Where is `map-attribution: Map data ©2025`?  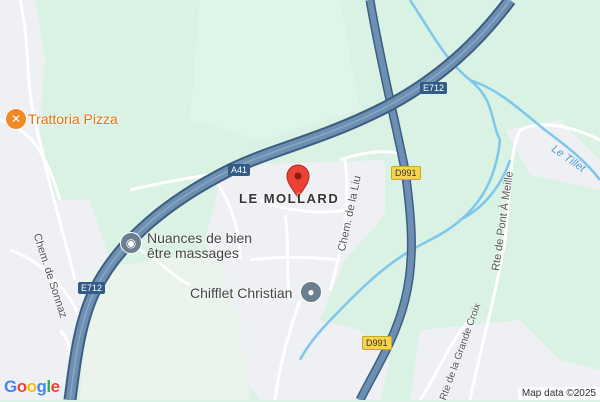
map-attribution: Map data ©2025 is located at coordinates (558, 393).